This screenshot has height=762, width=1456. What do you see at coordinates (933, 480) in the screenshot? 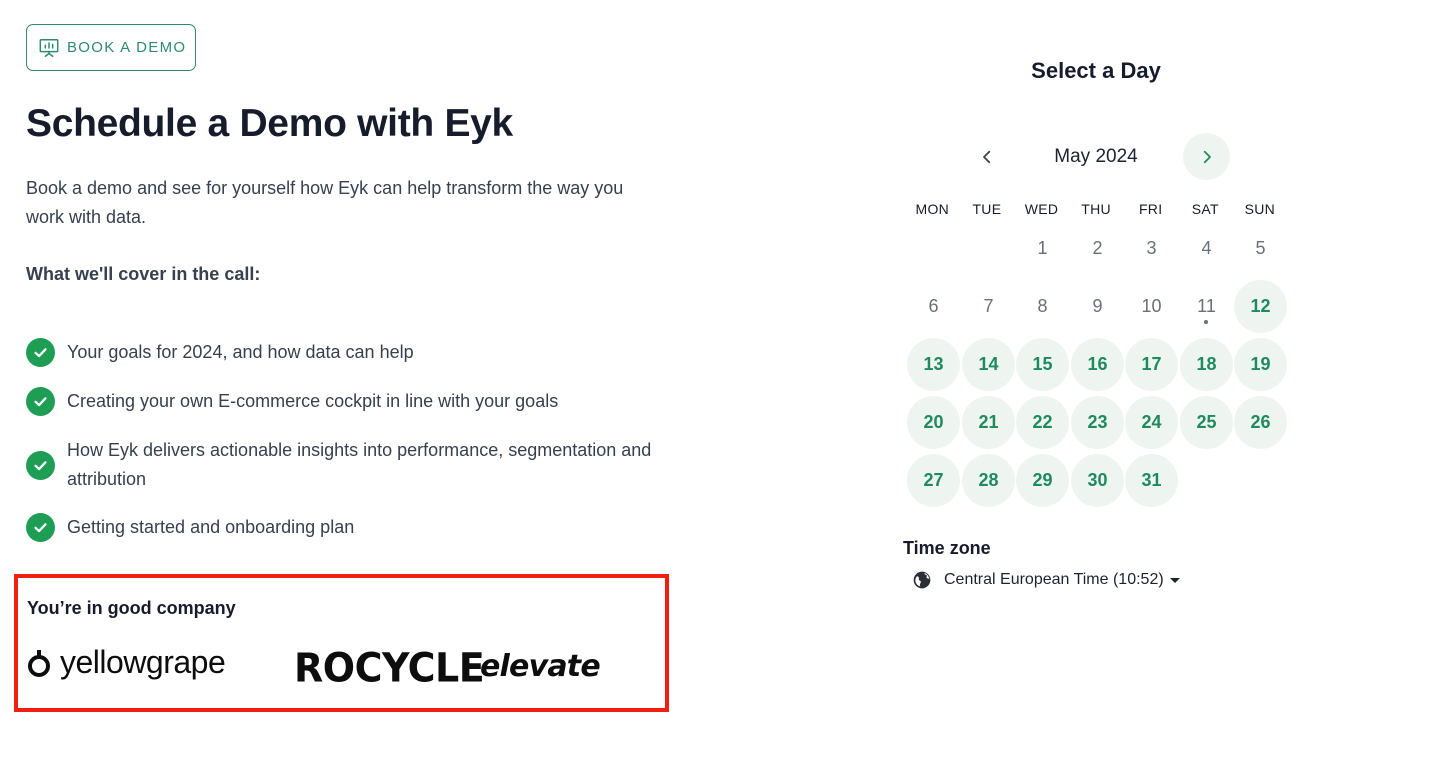
I see `calendar-day-available: 27` at bounding box center [933, 480].